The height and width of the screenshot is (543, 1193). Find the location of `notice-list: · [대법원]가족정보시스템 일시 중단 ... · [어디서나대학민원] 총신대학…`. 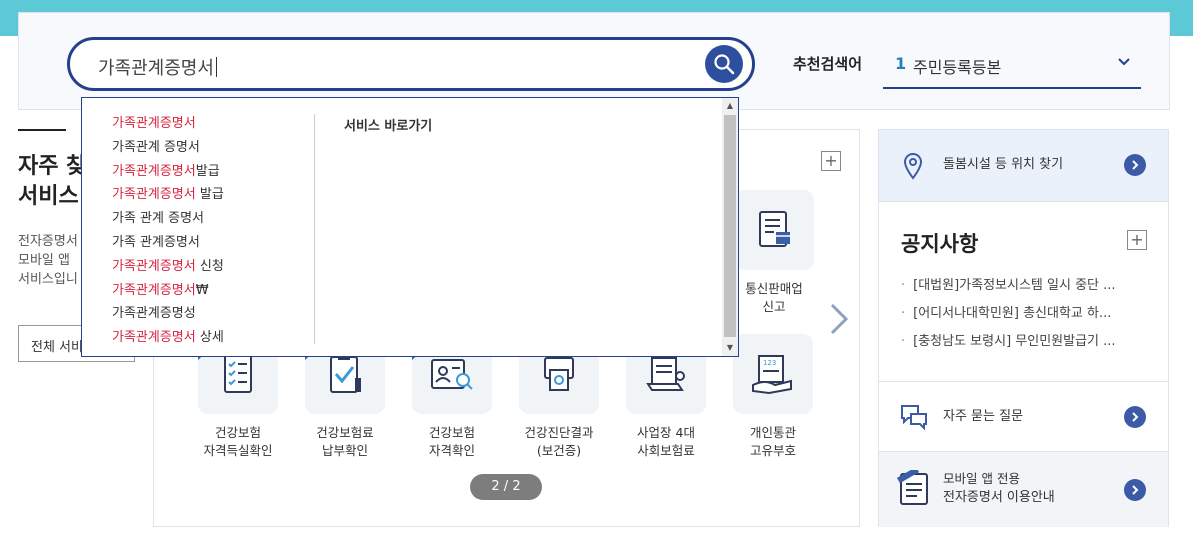

notice-list: · [대법원]가족정보시스템 일시 중단 ... · [어디서나대학민원] 총신대학… is located at coordinates (1021, 314).